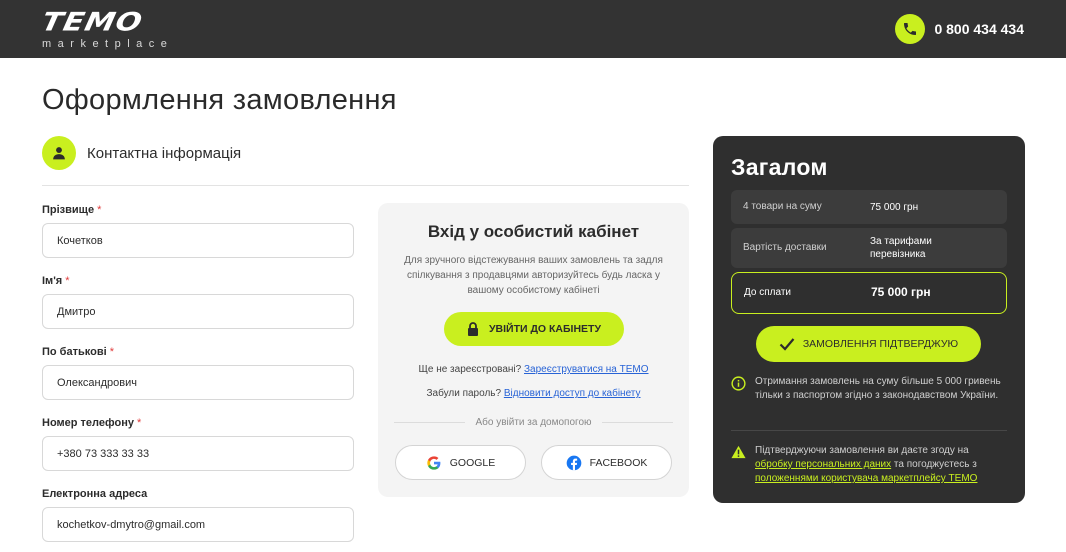 The height and width of the screenshot is (552, 1066). Describe the element at coordinates (787, 344) in the screenshot. I see `check-icon` at that location.